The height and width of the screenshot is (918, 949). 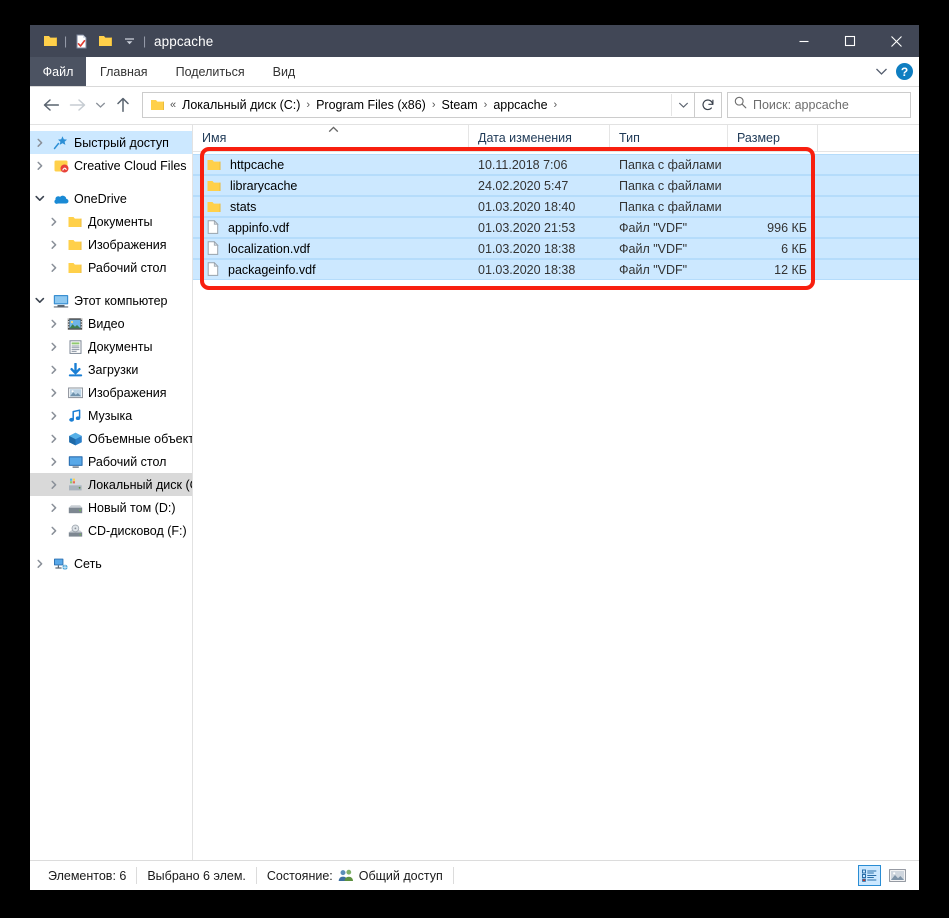 I want to click on cell-size: 996 КБ, so click(x=787, y=227).